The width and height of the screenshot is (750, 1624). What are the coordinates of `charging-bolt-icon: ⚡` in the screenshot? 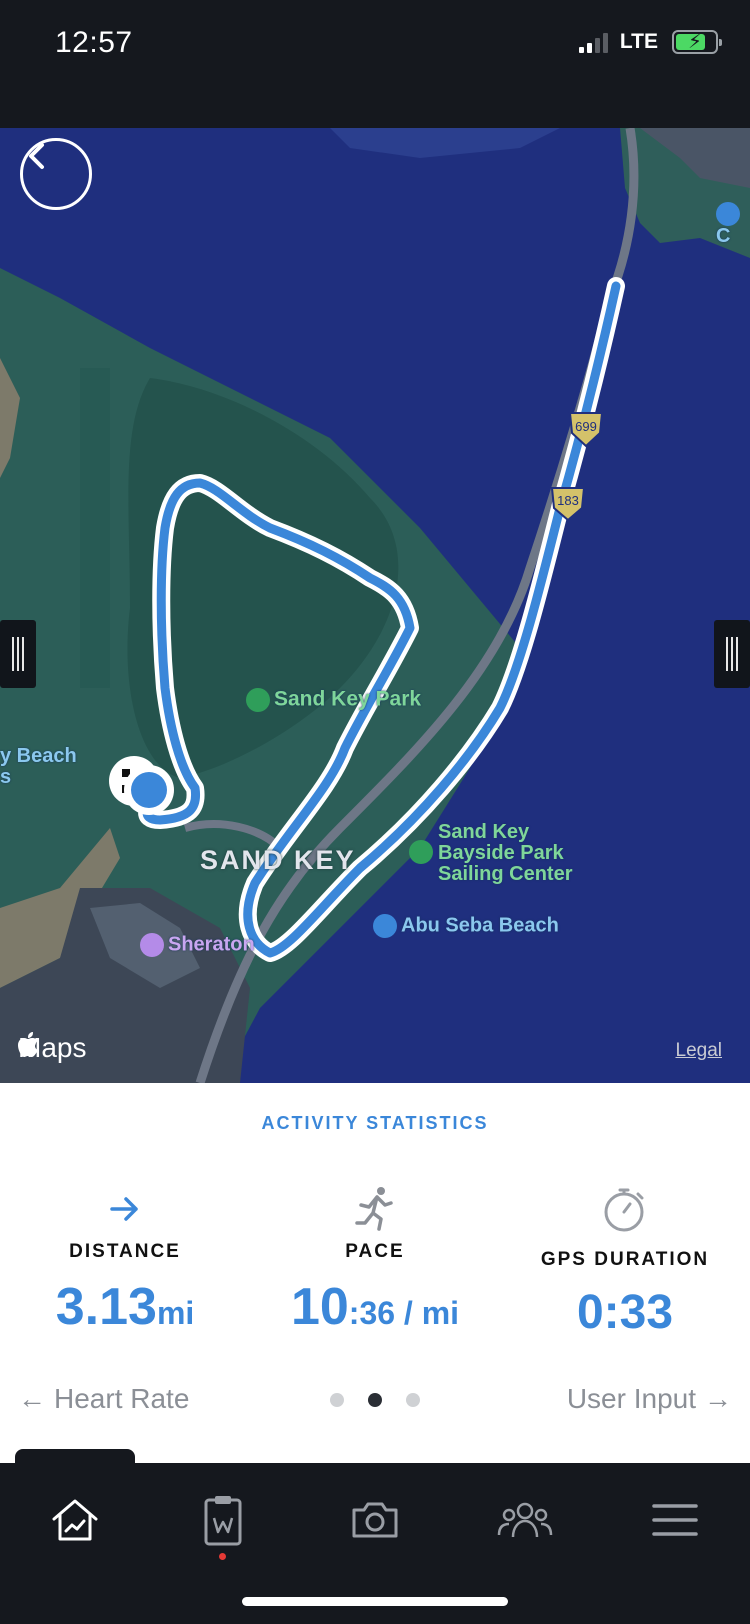 It's located at (695, 42).